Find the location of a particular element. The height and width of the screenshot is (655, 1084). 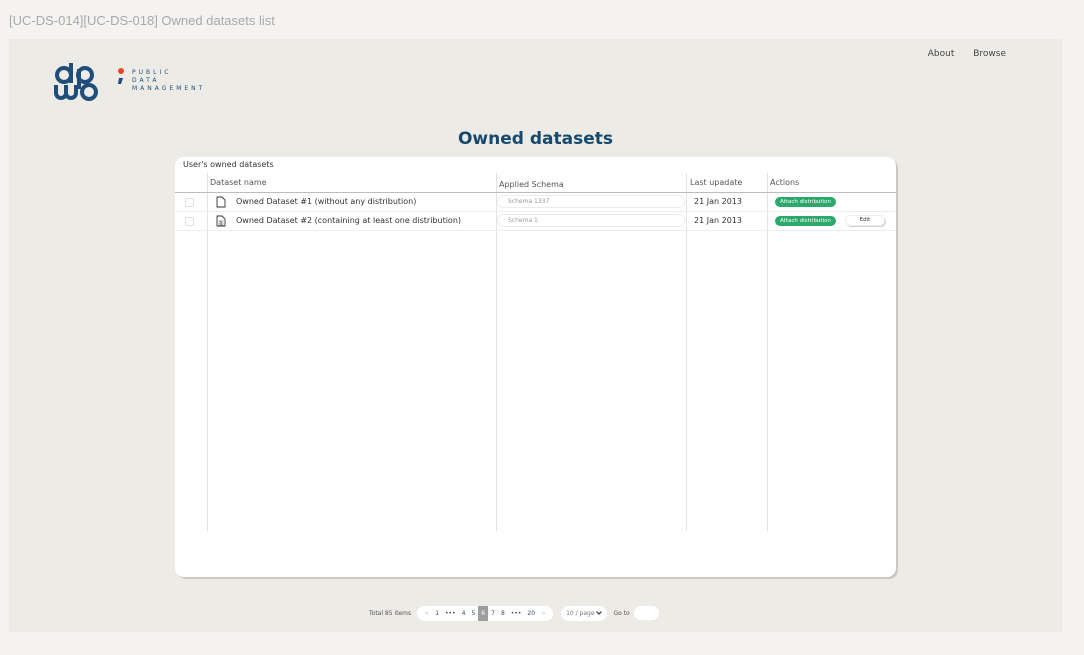

chevron-down-icon is located at coordinates (599, 612).